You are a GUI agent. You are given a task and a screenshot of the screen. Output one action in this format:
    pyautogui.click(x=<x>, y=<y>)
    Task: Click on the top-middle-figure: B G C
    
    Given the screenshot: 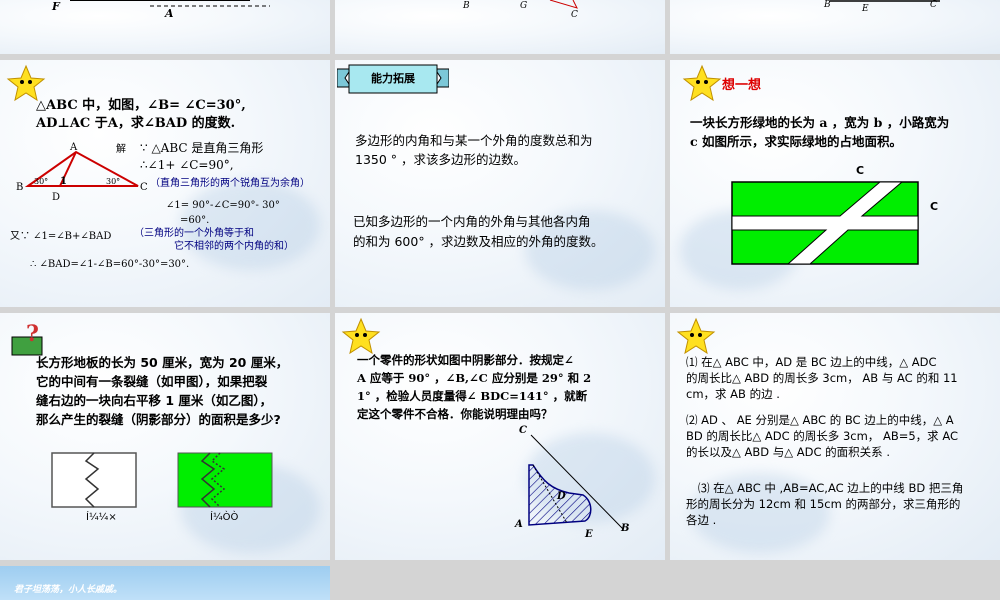 What is the action you would take?
    pyautogui.click(x=520, y=10)
    